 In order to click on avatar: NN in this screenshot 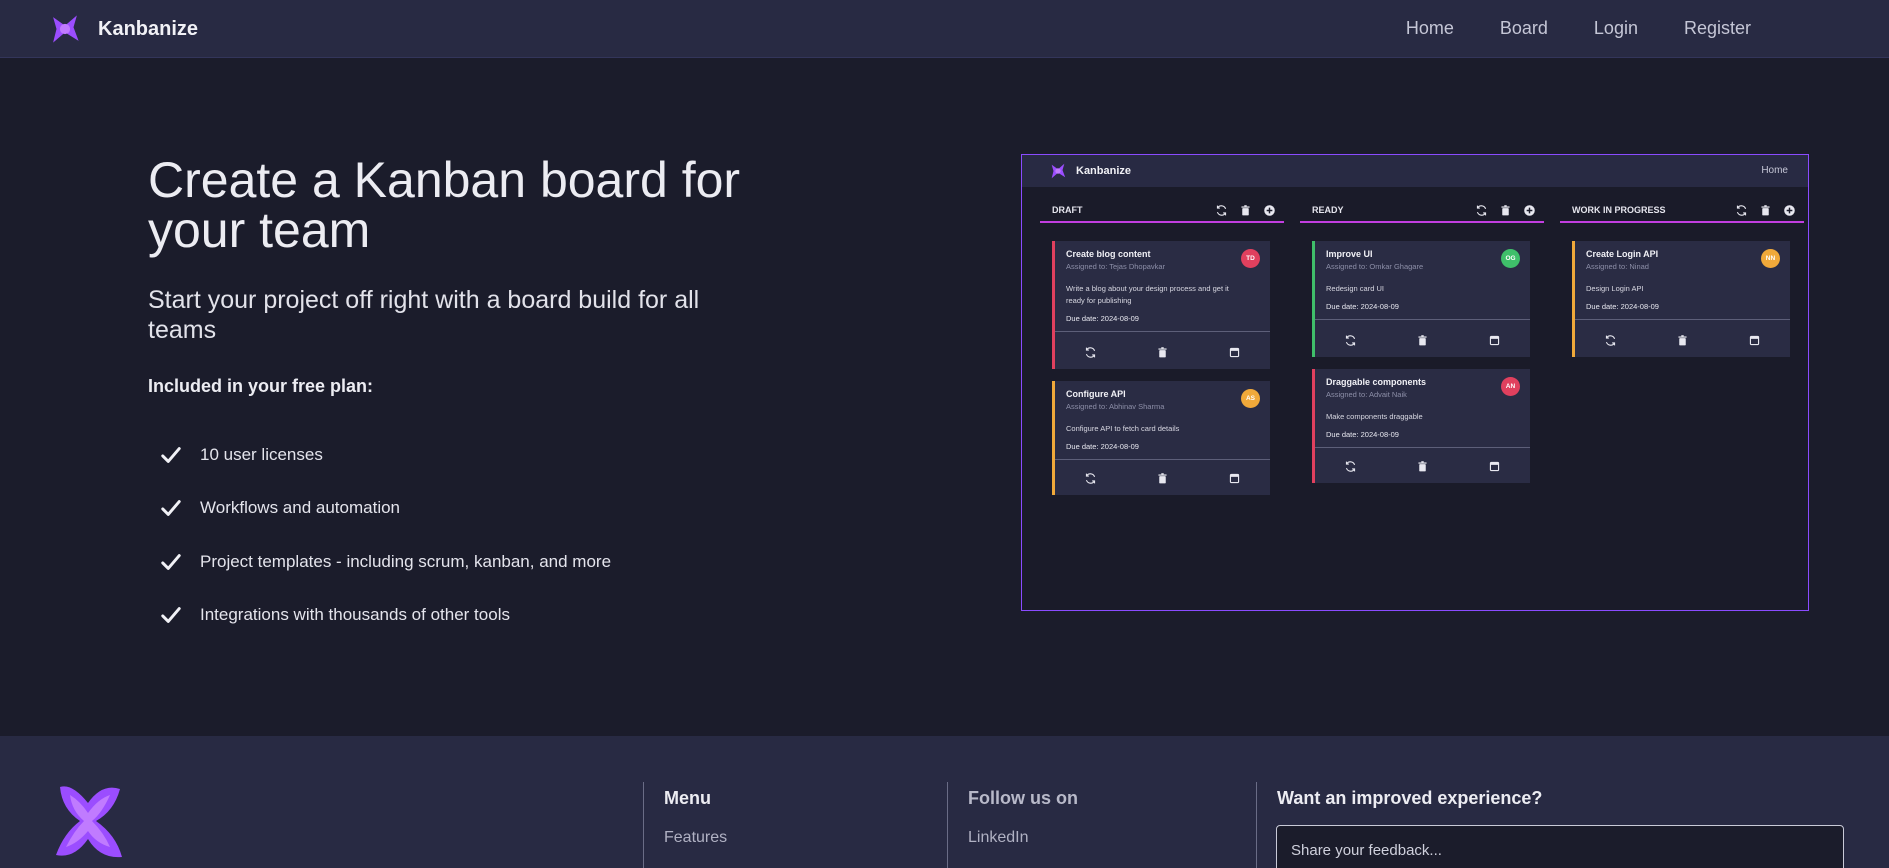, I will do `click(1770, 258)`.